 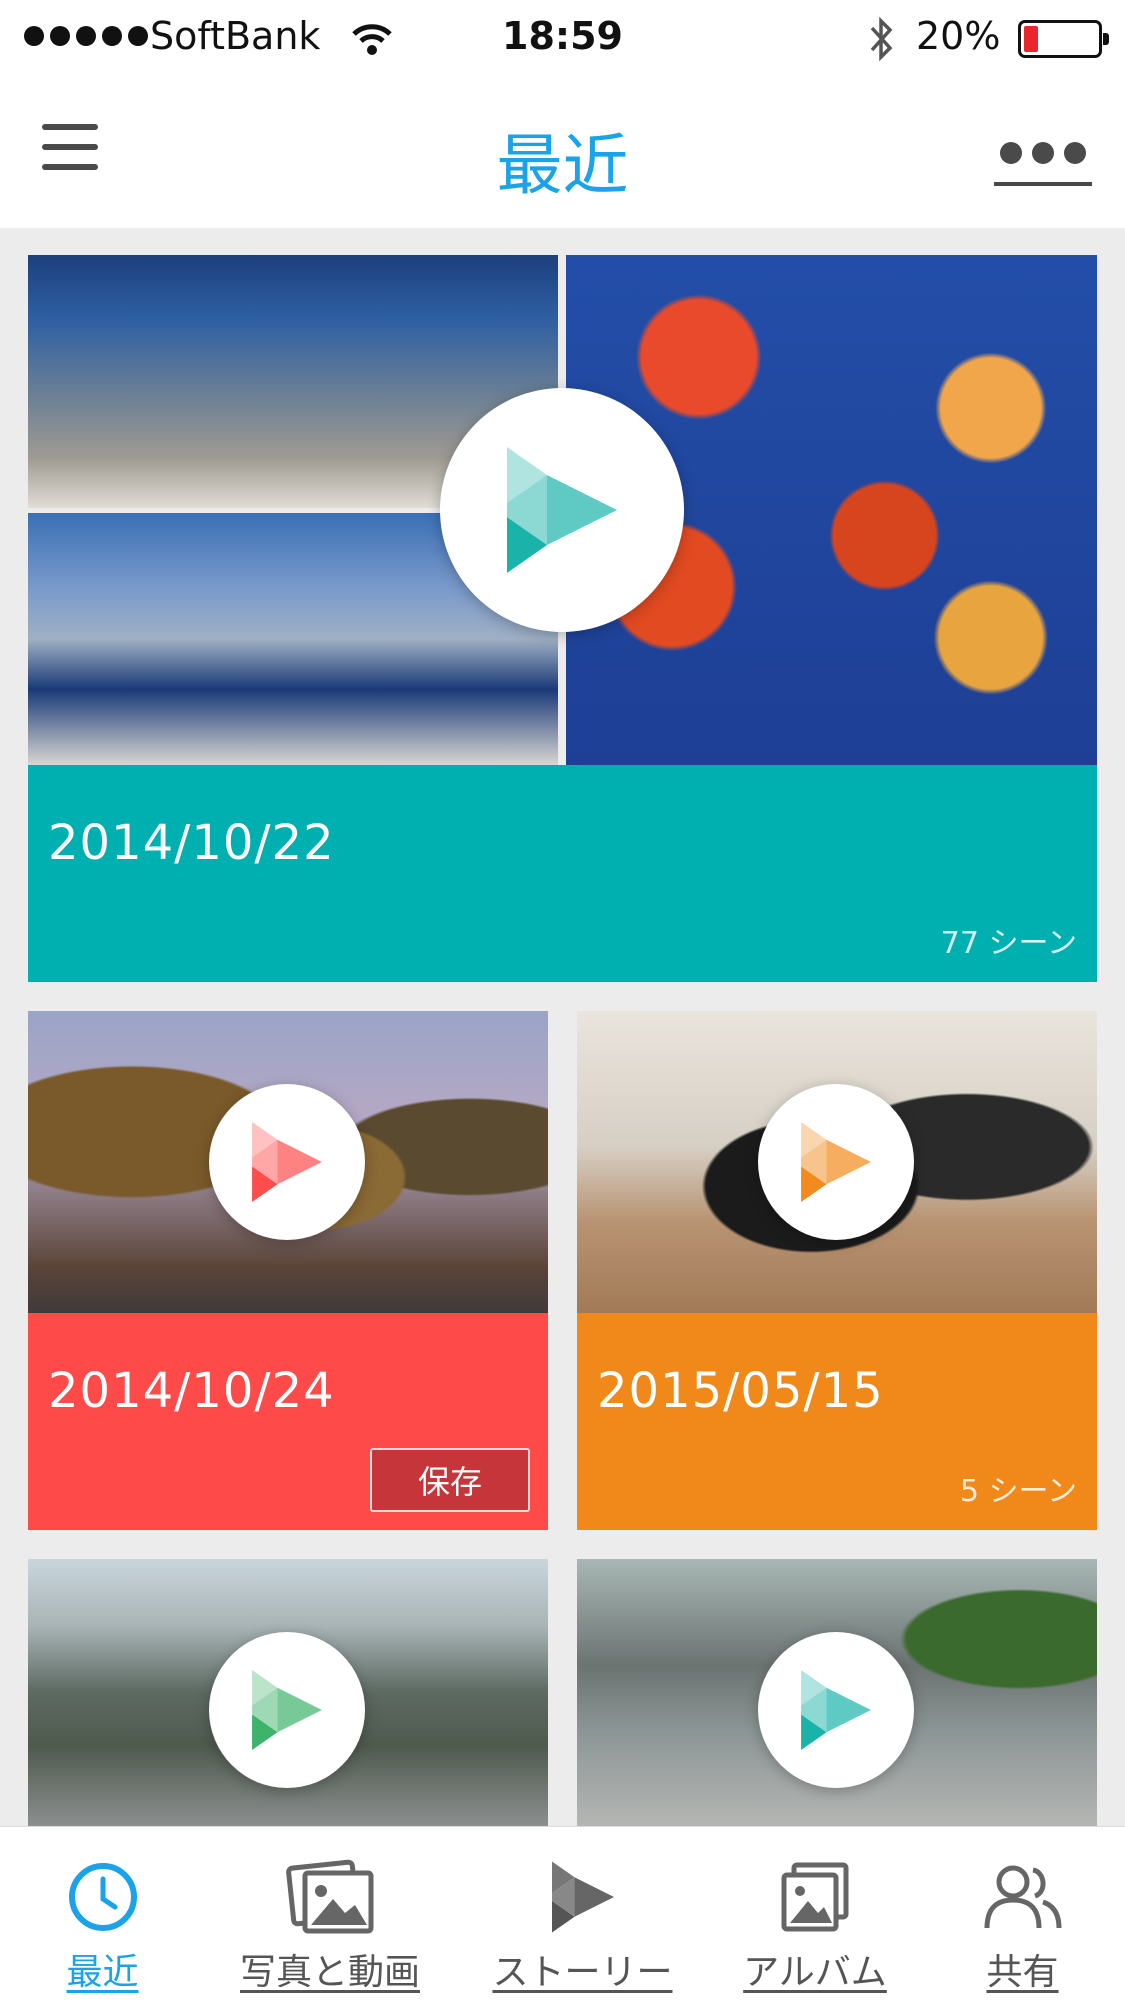 What do you see at coordinates (837, 1270) in the screenshot?
I see `story-card: 2015/05/15 5 シーン` at bounding box center [837, 1270].